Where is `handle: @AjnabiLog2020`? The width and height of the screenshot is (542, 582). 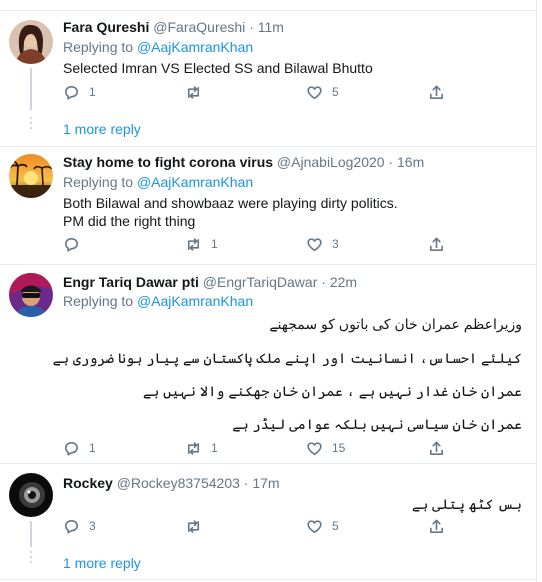
handle: @AjnabiLog2020 is located at coordinates (331, 162).